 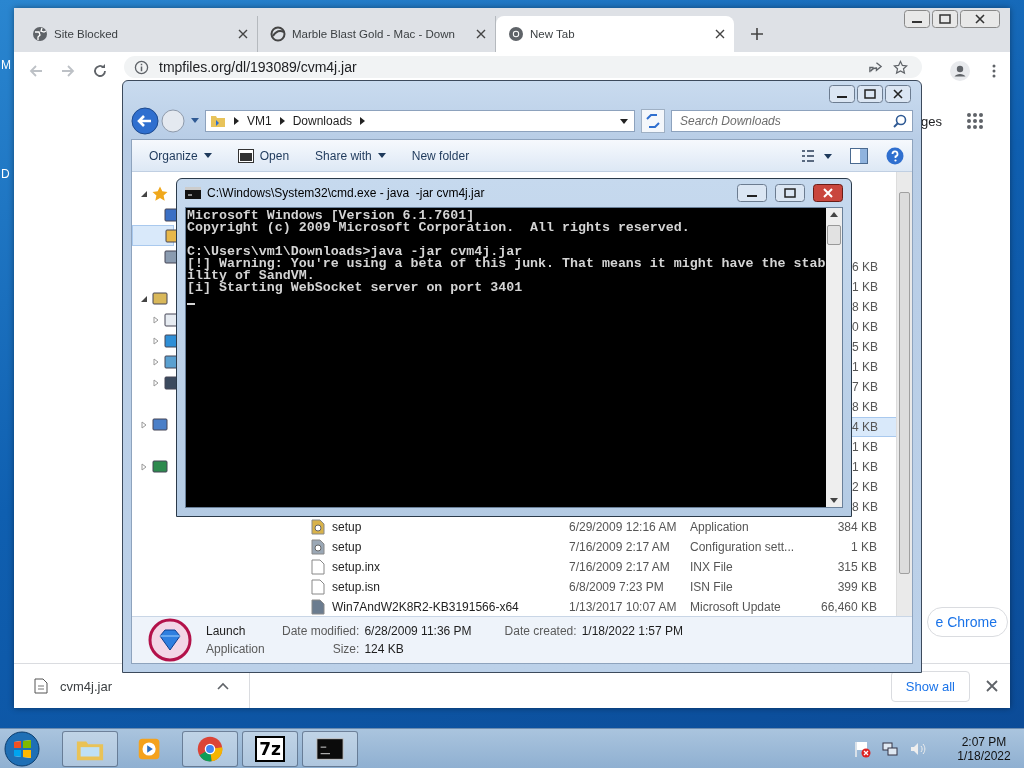 What do you see at coordinates (100, 71) in the screenshot?
I see `reload-icon` at bounding box center [100, 71].